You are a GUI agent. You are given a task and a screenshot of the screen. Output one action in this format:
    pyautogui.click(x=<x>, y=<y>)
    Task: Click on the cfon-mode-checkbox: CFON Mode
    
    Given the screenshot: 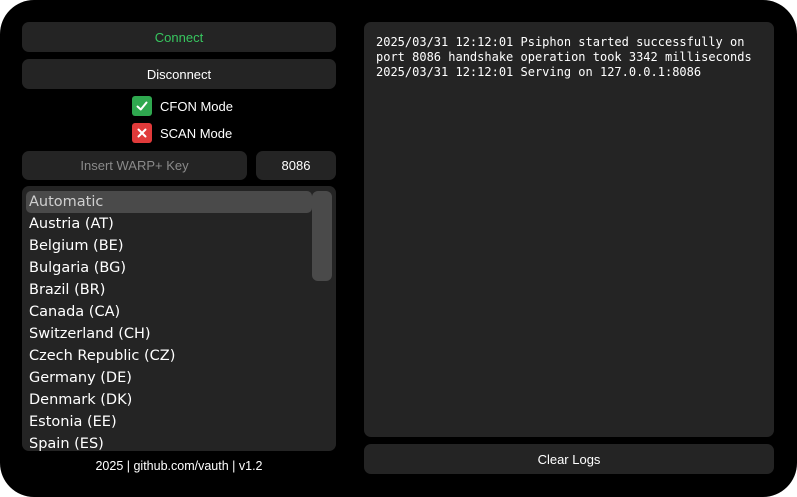 What is the action you would take?
    pyautogui.click(x=182, y=106)
    